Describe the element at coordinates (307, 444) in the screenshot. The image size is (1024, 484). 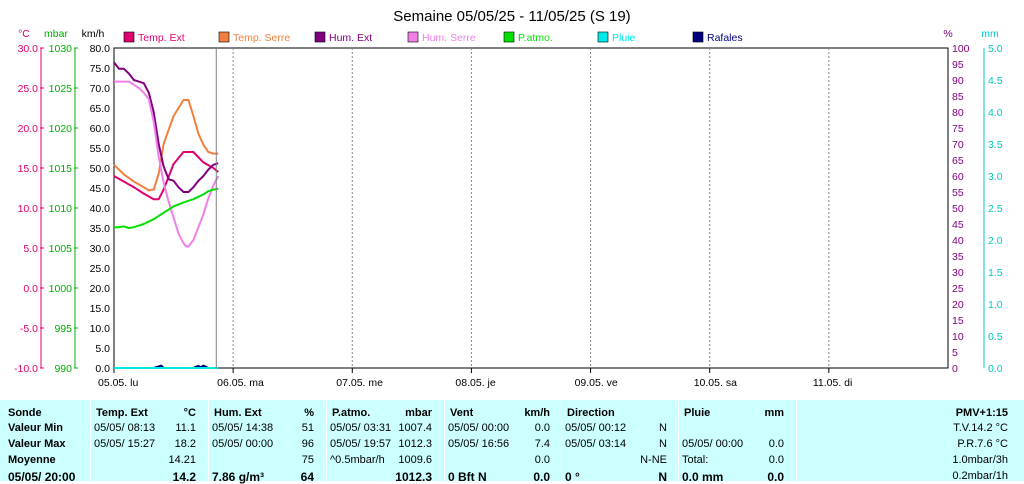
I see `row-value: 96` at that location.